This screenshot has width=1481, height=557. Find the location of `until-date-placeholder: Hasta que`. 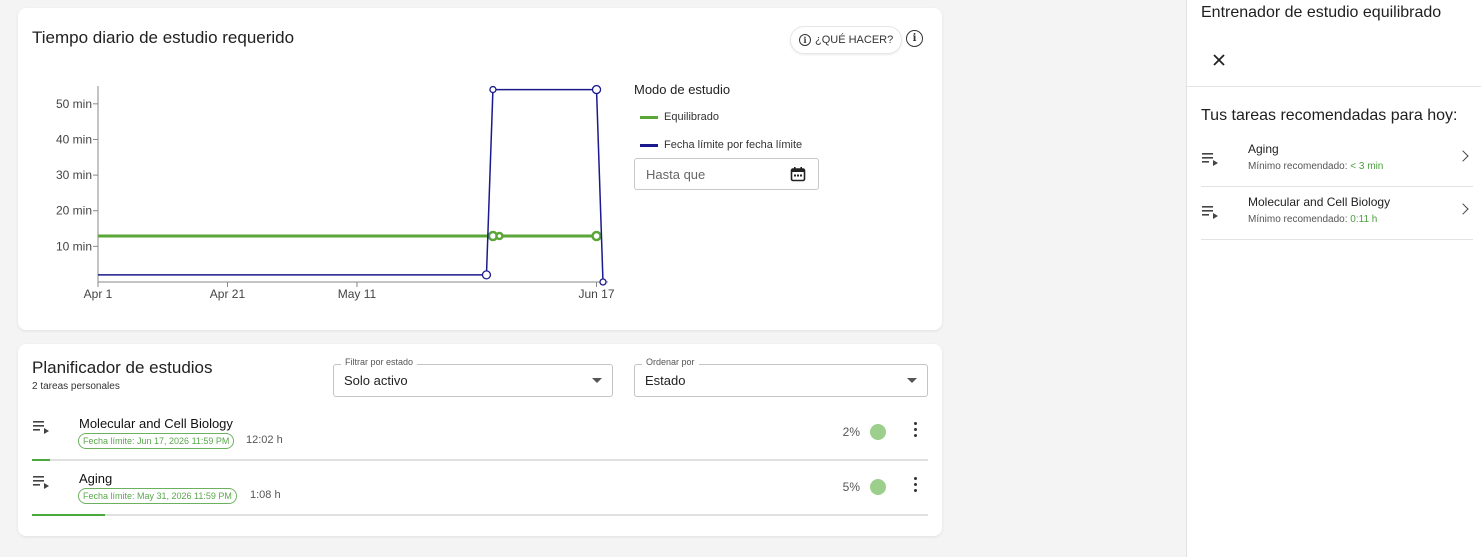

until-date-placeholder: Hasta que is located at coordinates (676, 174).